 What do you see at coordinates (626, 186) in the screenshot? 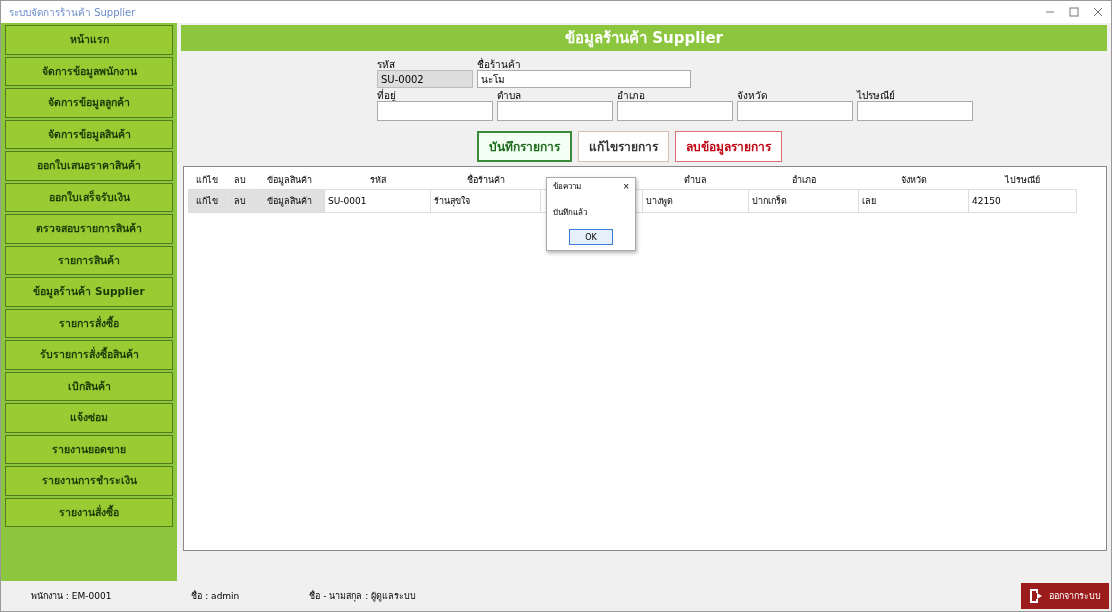
I see `close-button: ×` at bounding box center [626, 186].